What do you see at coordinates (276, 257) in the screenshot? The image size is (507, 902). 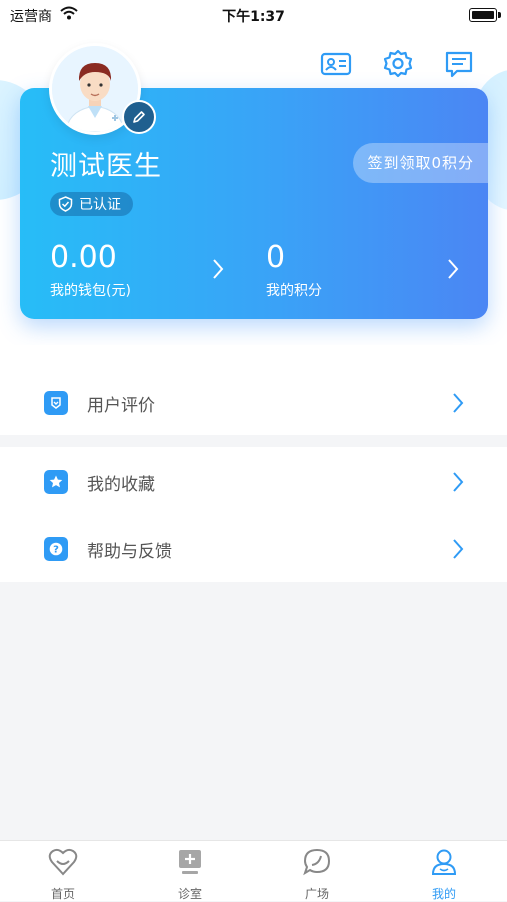 I see `points-value: 0` at bounding box center [276, 257].